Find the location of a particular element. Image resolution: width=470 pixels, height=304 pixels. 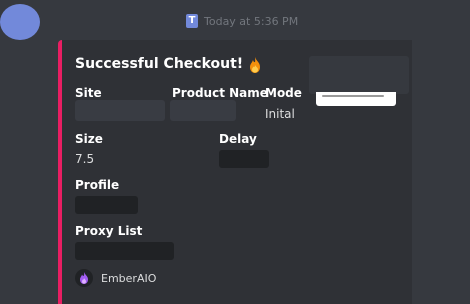

message-timestamp: Today at 5:36 PM is located at coordinates (251, 21).